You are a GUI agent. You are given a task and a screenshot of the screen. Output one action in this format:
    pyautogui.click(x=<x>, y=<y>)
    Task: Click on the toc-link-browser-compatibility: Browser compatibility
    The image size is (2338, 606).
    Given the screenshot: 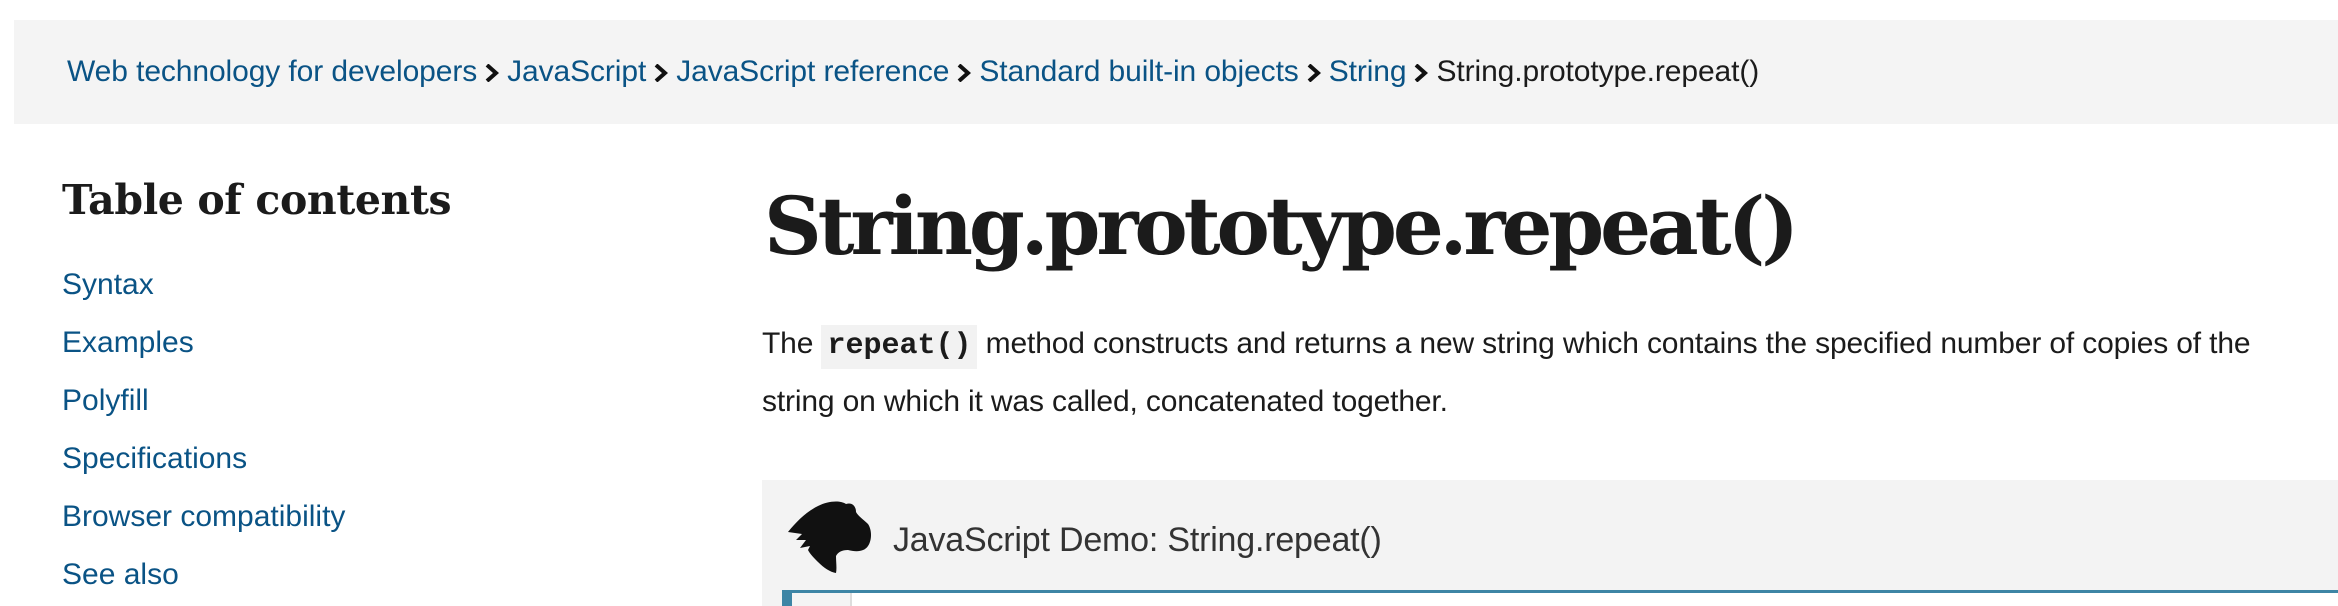 What is the action you would take?
    pyautogui.click(x=203, y=516)
    